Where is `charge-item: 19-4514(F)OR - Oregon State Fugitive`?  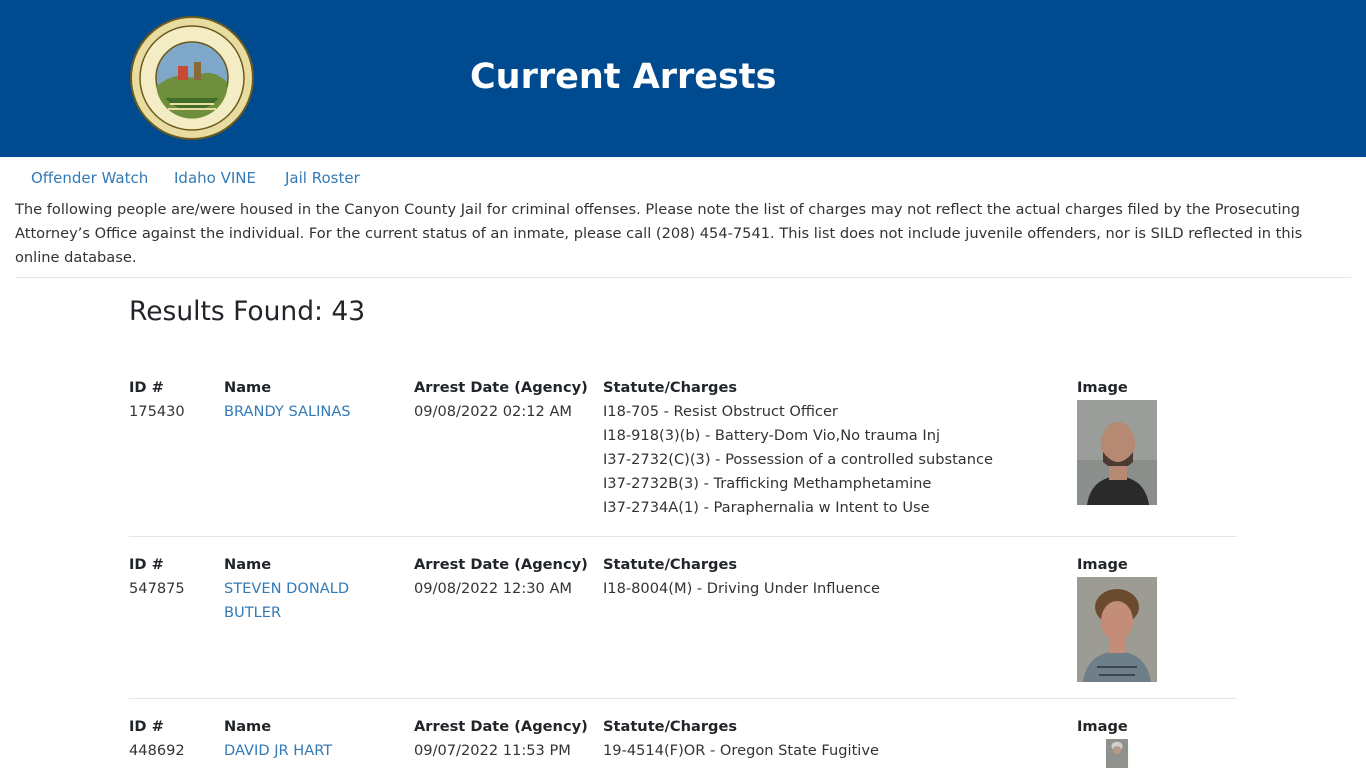
charge-item: 19-4514(F)OR - Oregon State Fugitive is located at coordinates (741, 750).